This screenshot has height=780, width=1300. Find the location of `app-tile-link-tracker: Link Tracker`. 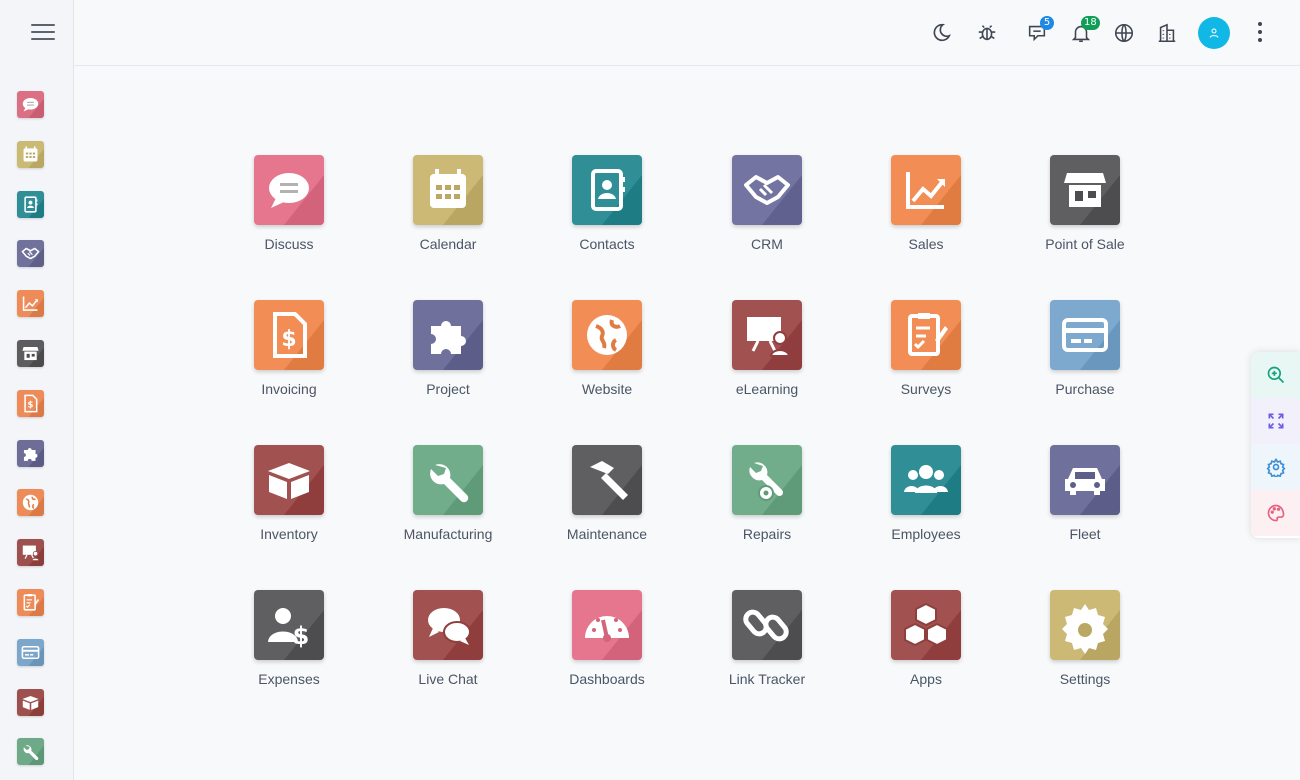

app-tile-link-tracker: Link Tracker is located at coordinates (767, 638).